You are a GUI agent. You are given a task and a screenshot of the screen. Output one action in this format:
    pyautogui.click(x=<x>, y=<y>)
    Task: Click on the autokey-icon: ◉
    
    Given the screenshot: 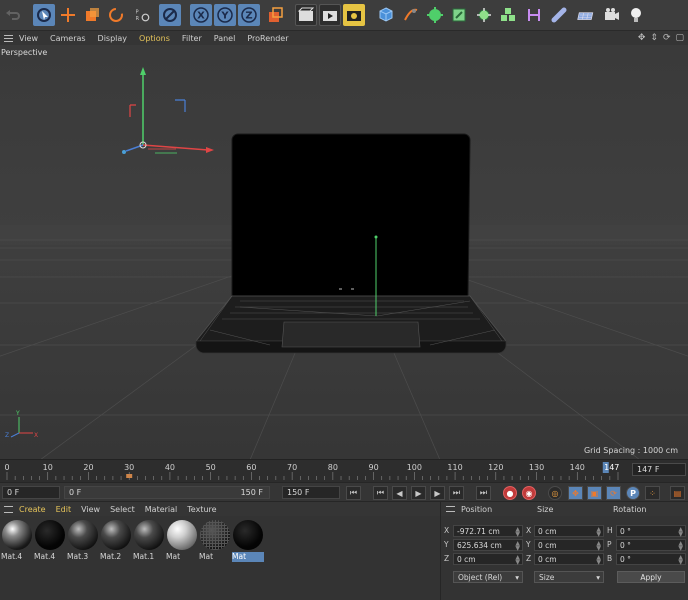 What is the action you would take?
    pyautogui.click(x=529, y=493)
    